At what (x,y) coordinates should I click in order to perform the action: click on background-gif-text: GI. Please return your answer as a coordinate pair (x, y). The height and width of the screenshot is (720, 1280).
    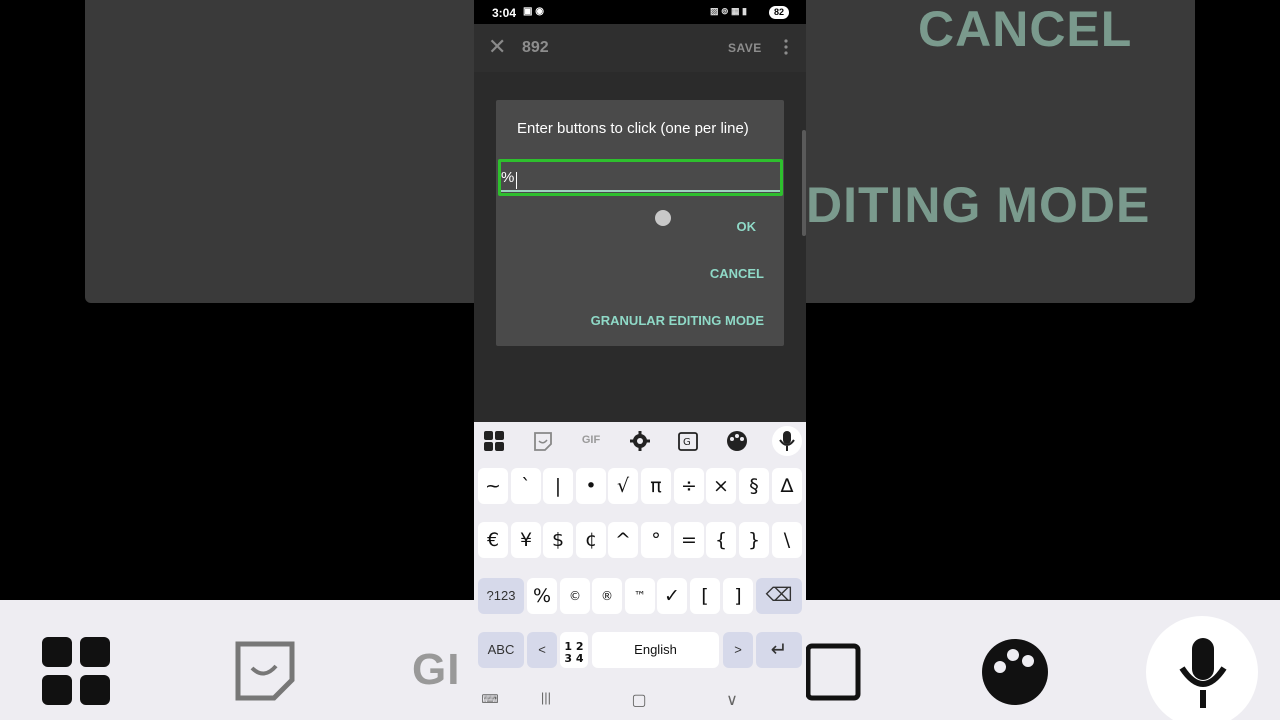
    Looking at the image, I should click on (436, 669).